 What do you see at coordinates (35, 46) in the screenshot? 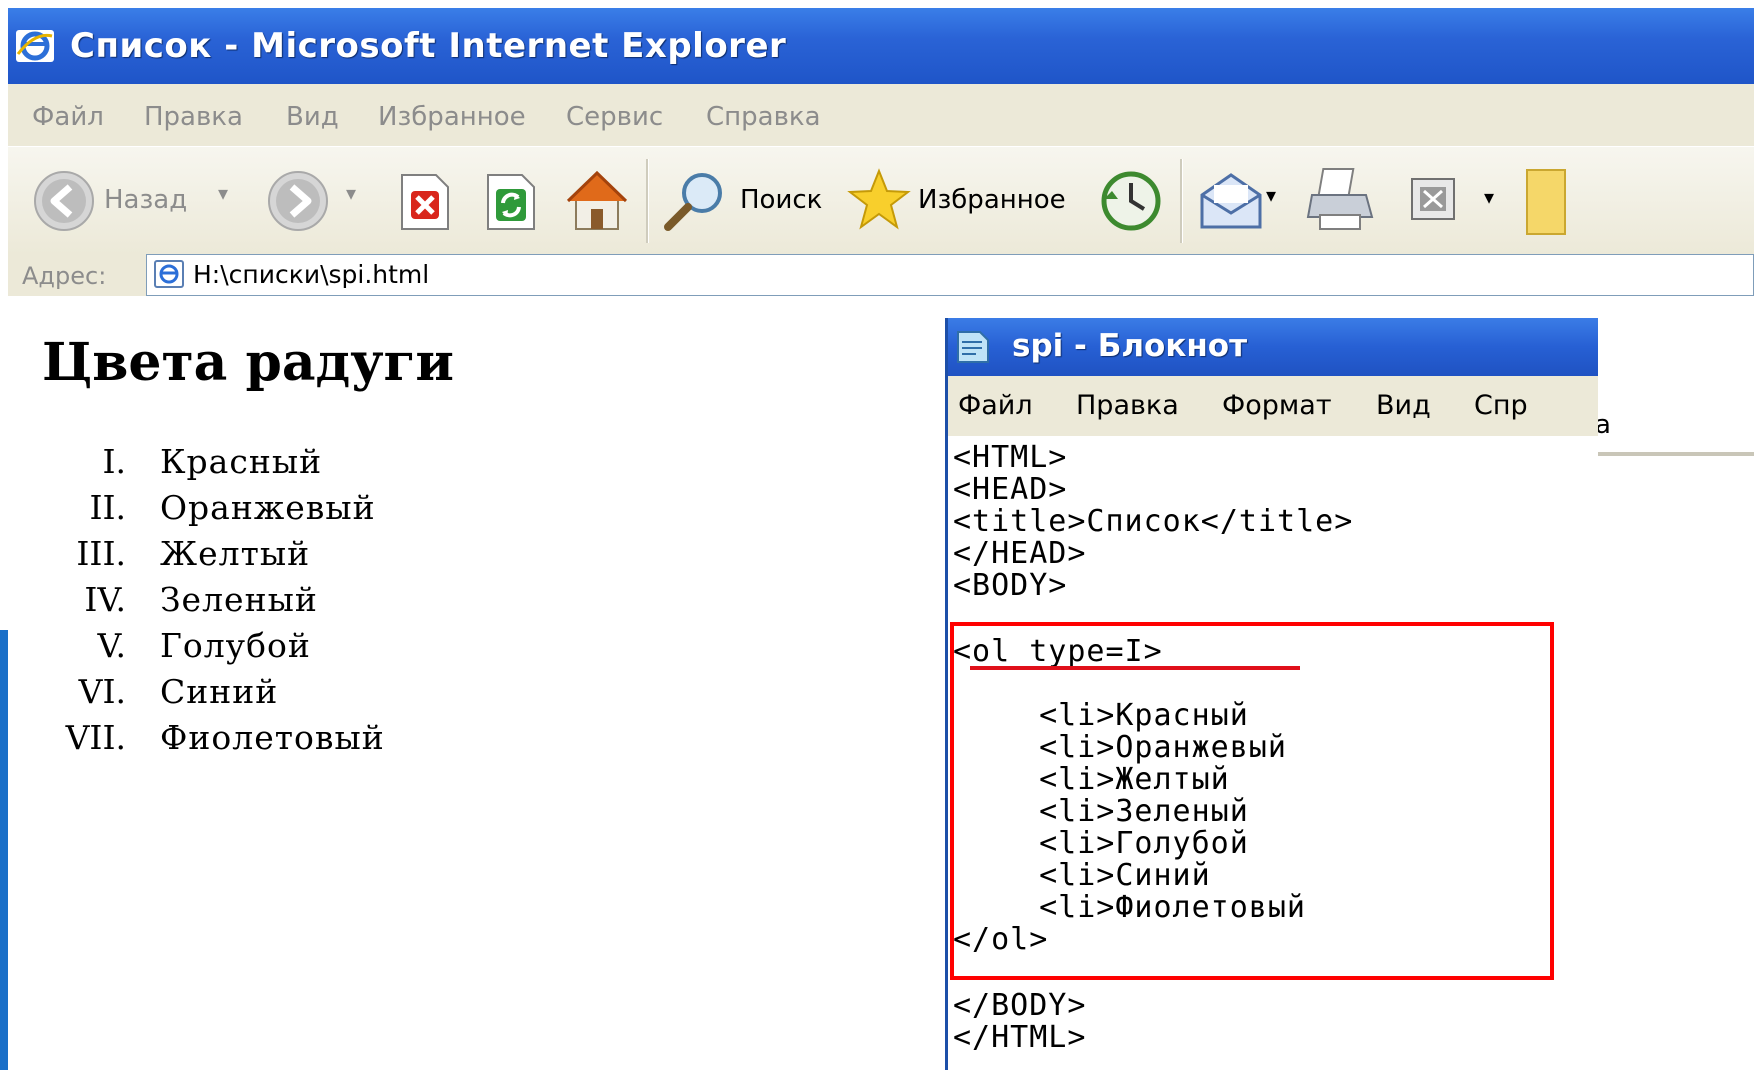
I see `ie-logo-icon` at bounding box center [35, 46].